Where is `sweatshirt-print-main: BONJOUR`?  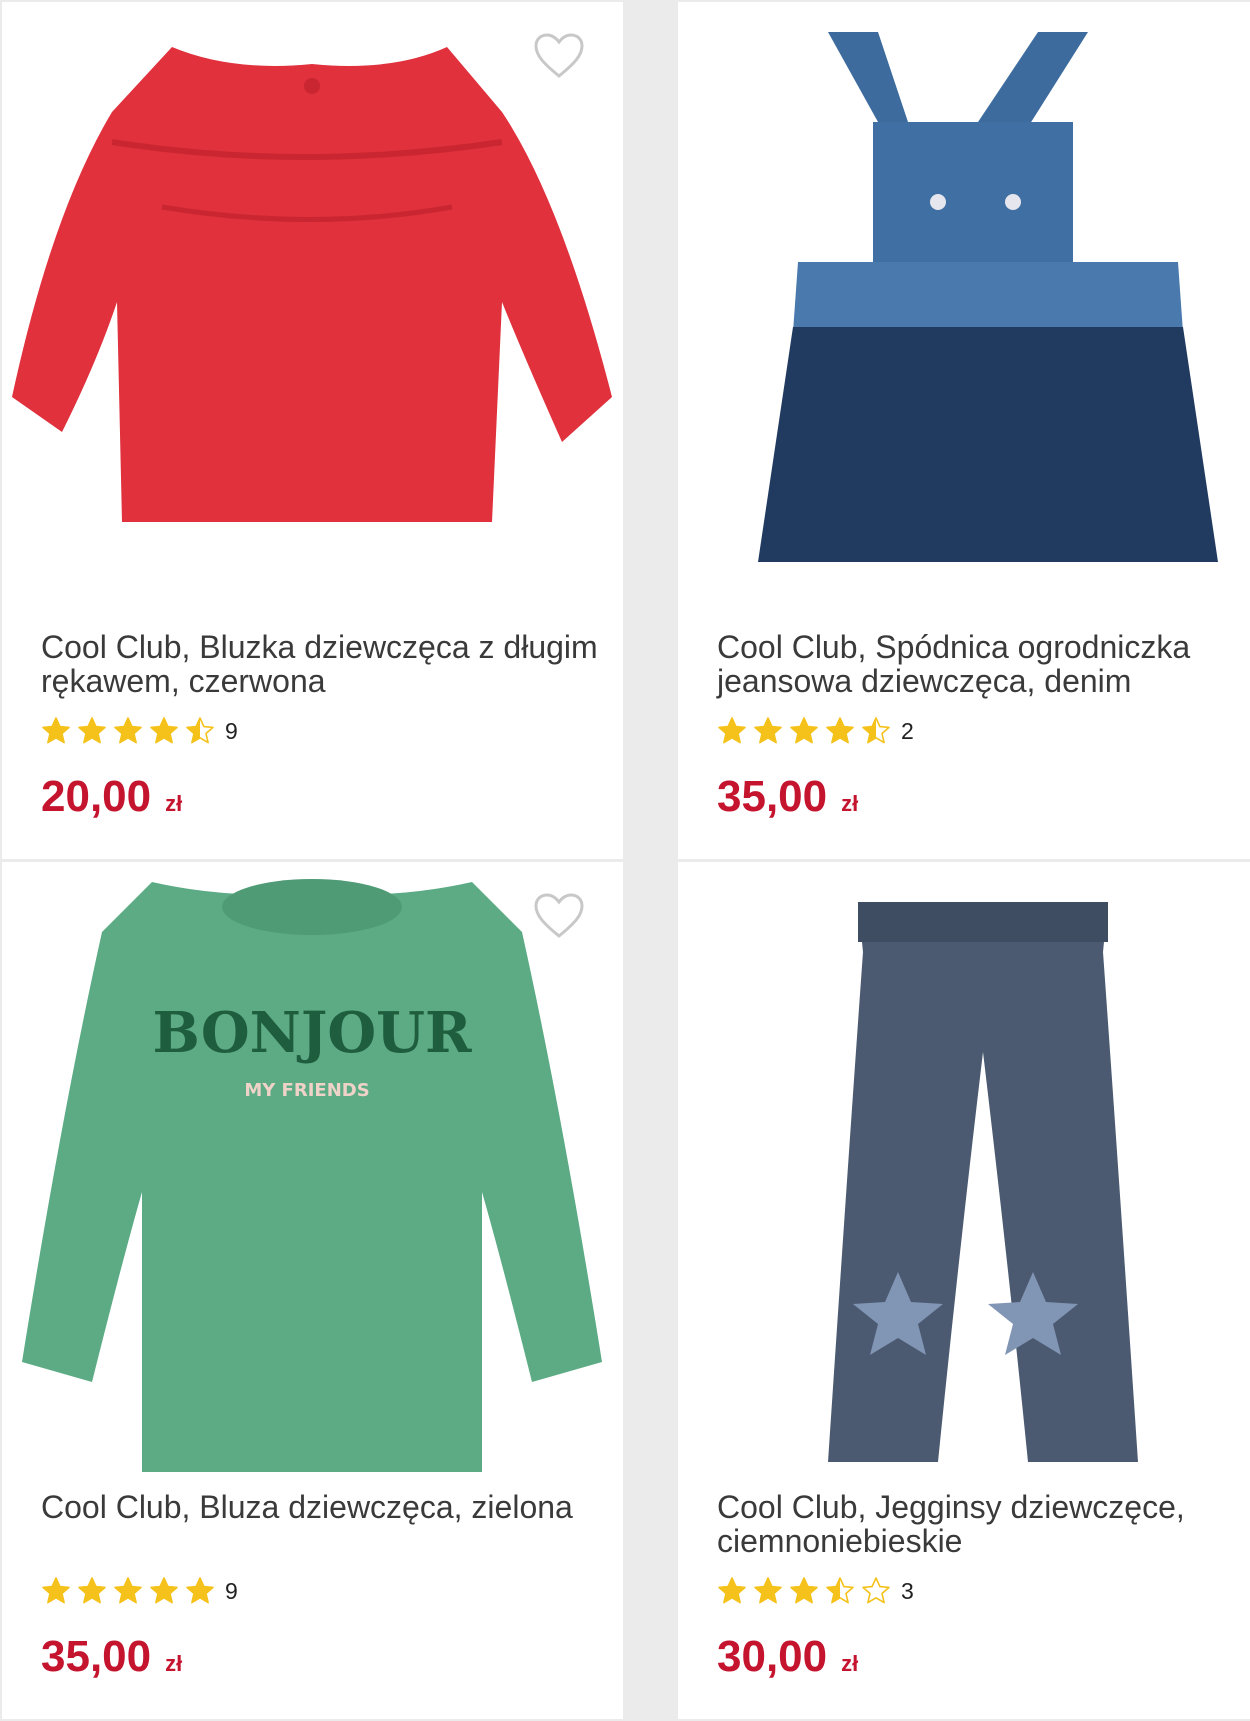 sweatshirt-print-main: BONJOUR is located at coordinates (312, 1033).